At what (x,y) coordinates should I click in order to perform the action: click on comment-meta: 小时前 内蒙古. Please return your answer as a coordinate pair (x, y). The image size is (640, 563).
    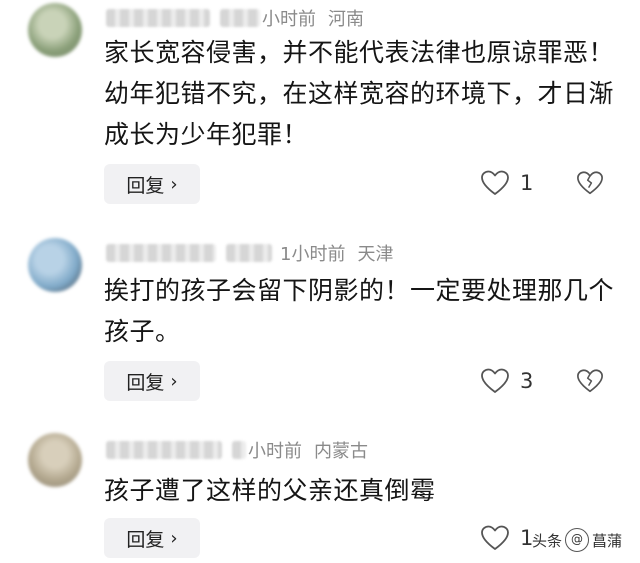
    Looking at the image, I should click on (237, 450).